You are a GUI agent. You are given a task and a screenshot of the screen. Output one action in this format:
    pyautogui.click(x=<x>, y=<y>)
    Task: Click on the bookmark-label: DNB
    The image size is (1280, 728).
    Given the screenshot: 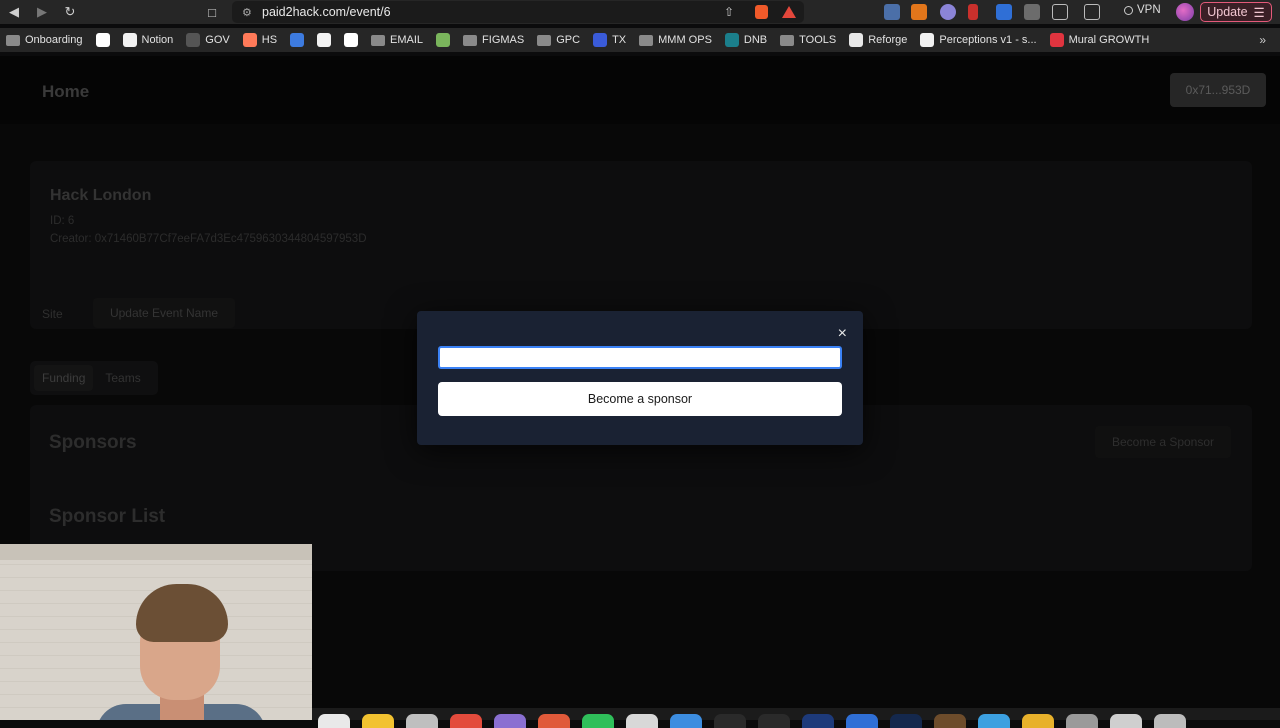 What is the action you would take?
    pyautogui.click(x=755, y=40)
    